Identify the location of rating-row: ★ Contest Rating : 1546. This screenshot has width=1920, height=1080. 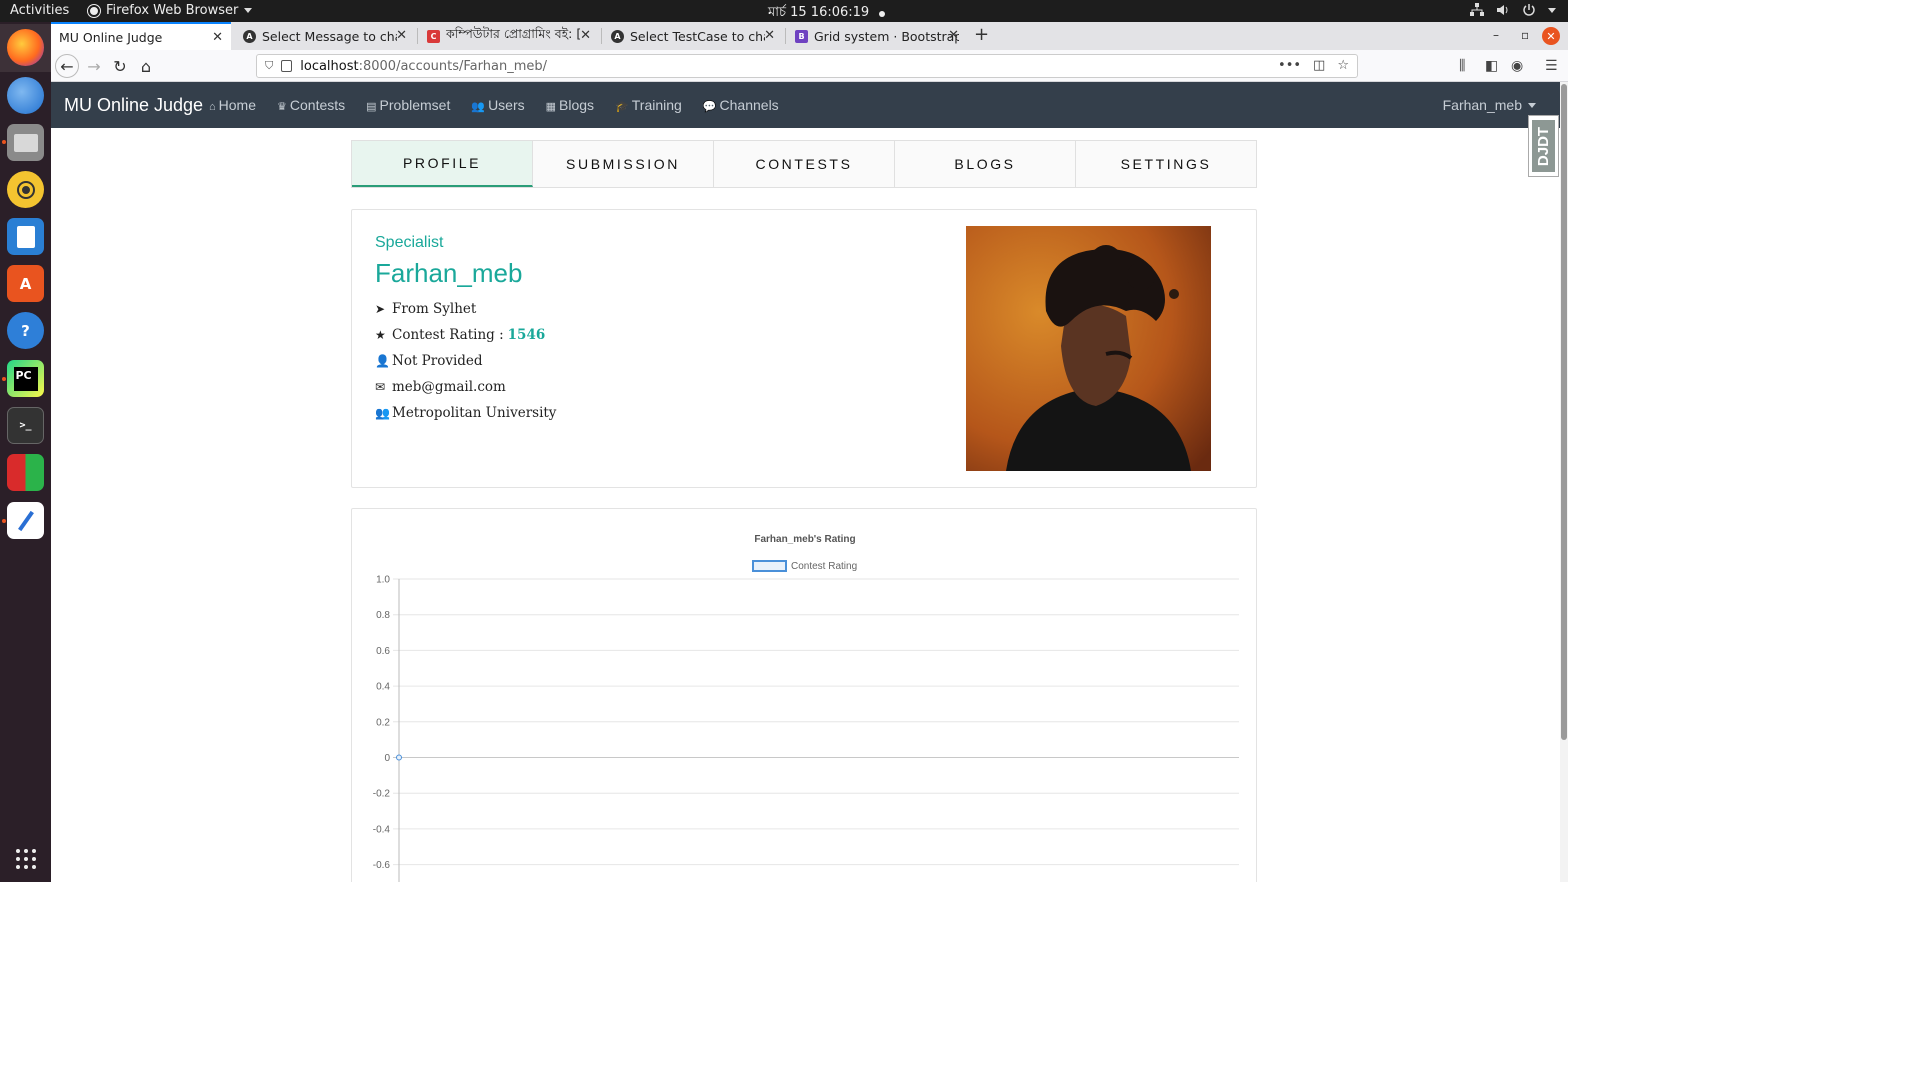
(460, 335).